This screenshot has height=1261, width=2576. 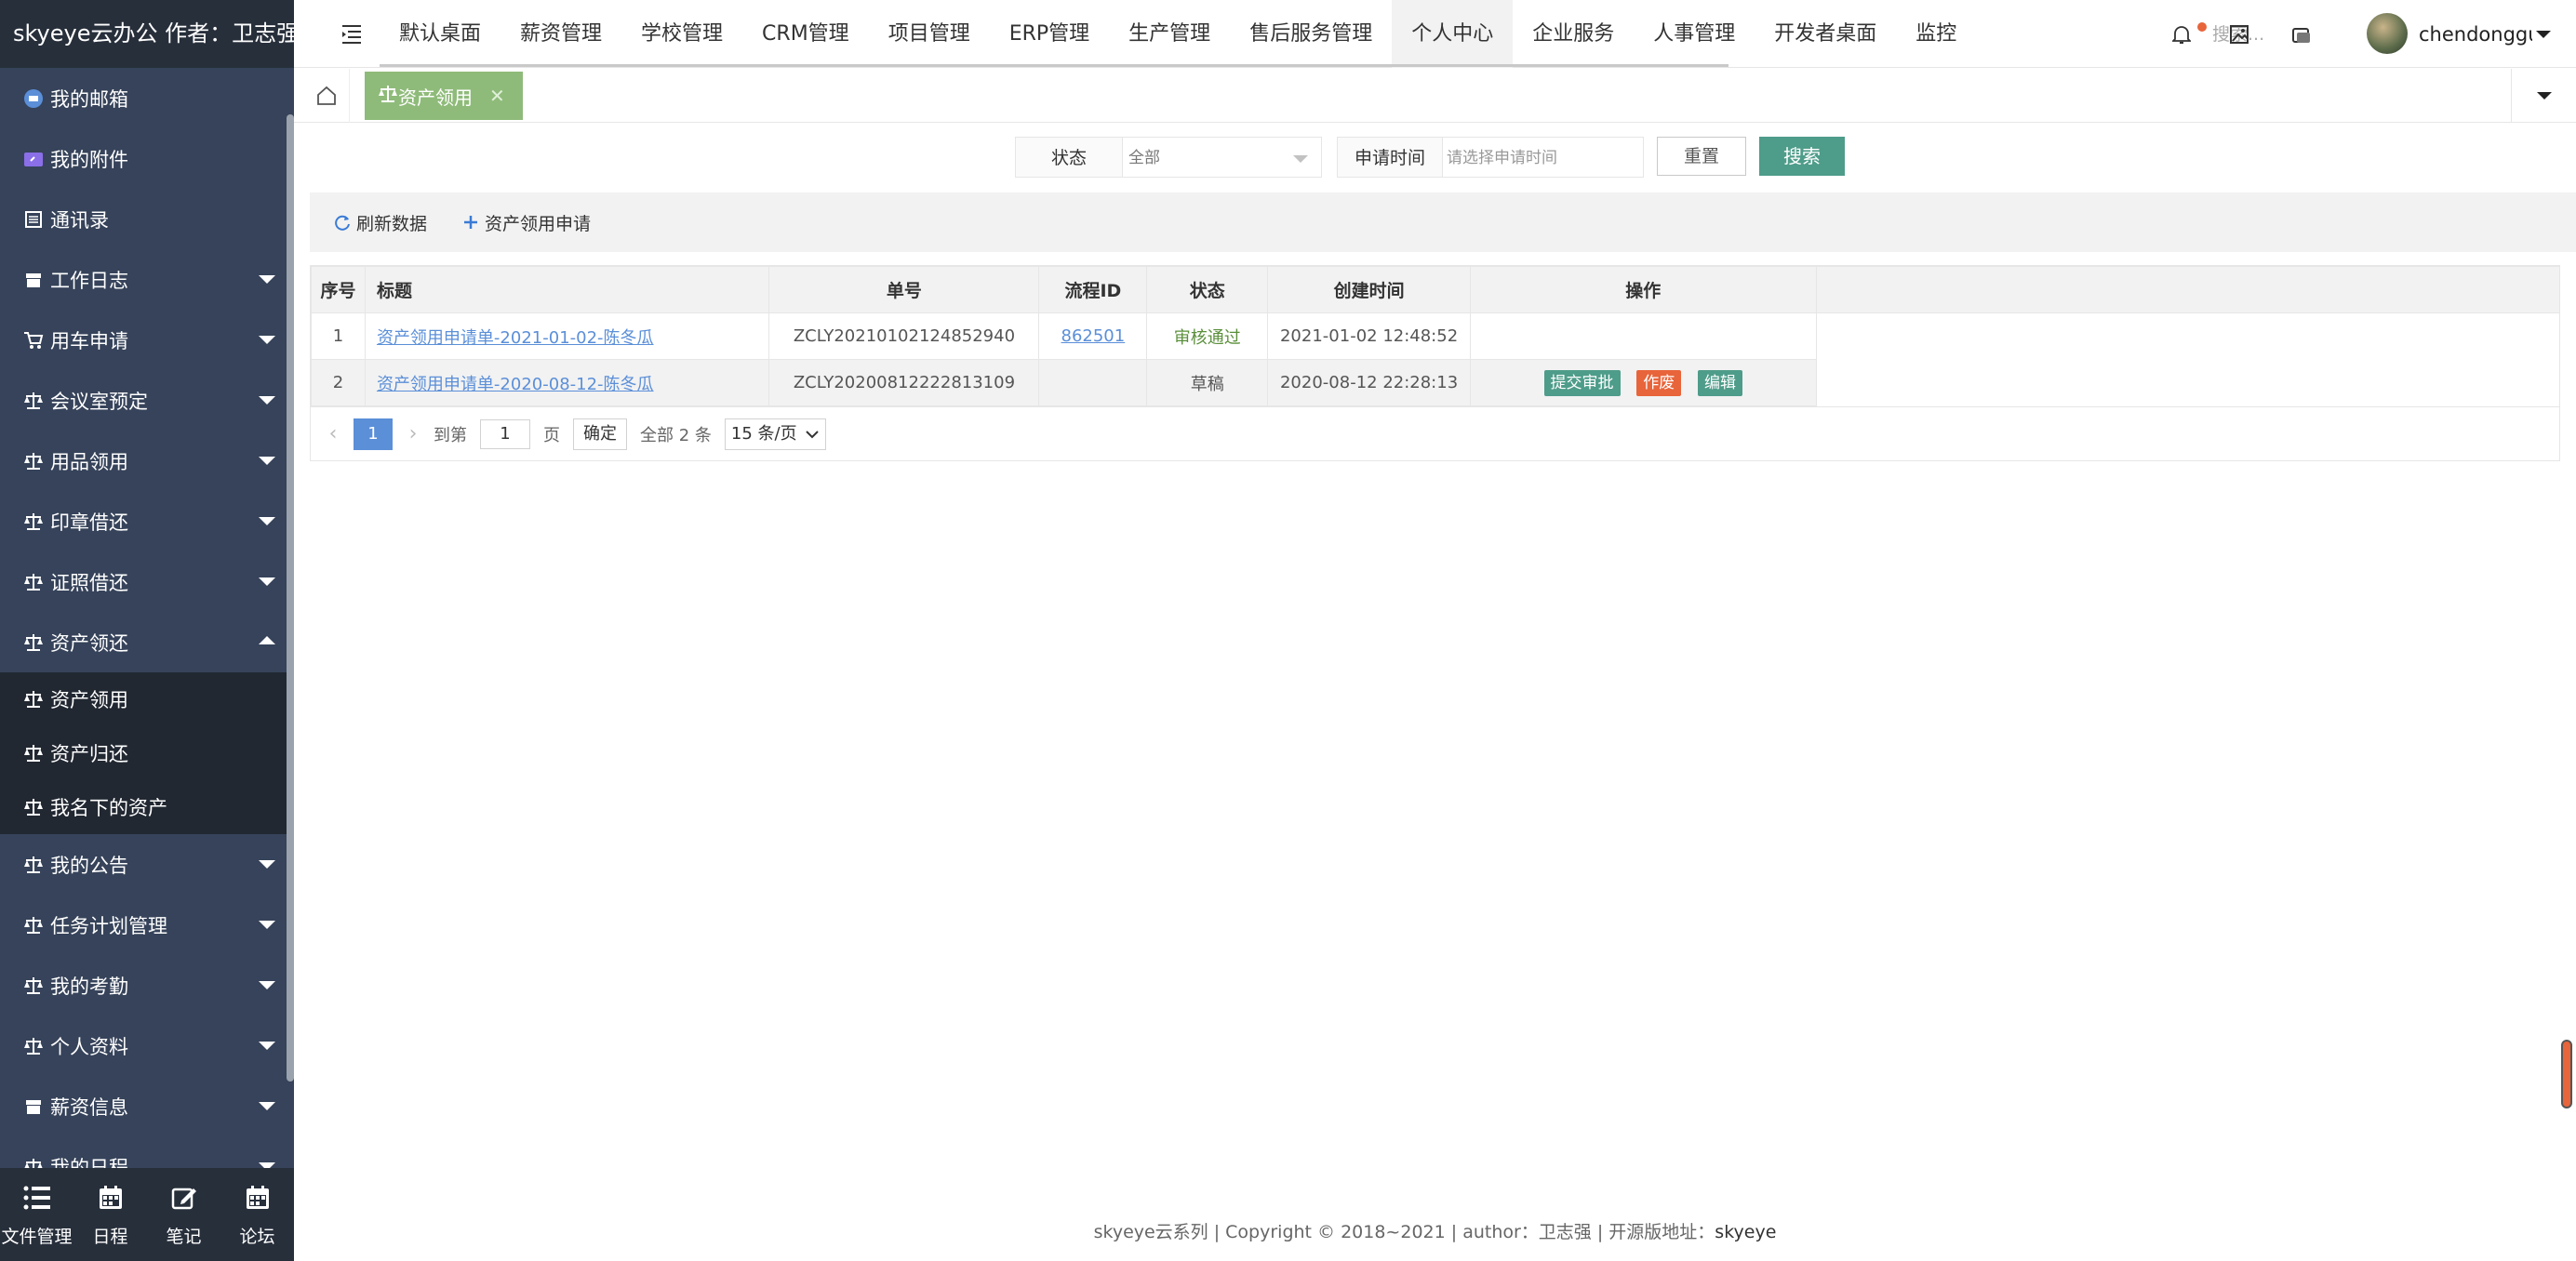 I want to click on sidebar-subitem-label: 资产归还, so click(x=89, y=754).